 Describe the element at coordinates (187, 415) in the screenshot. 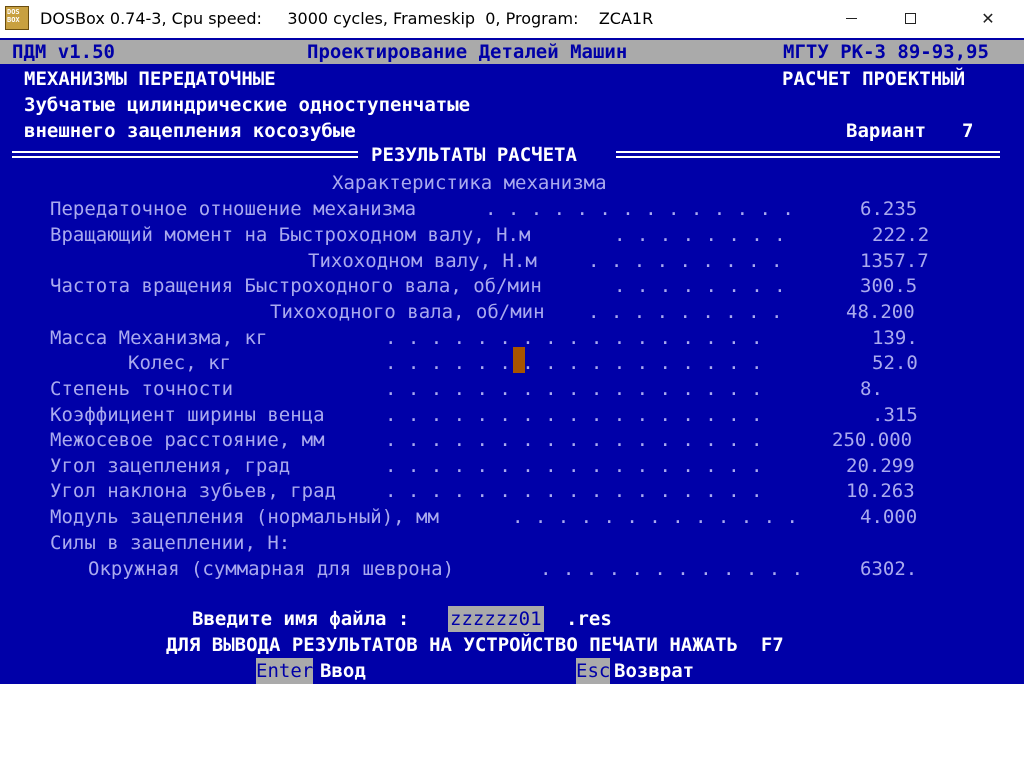

I see `row-label: Коэффициент ширины венца` at that location.